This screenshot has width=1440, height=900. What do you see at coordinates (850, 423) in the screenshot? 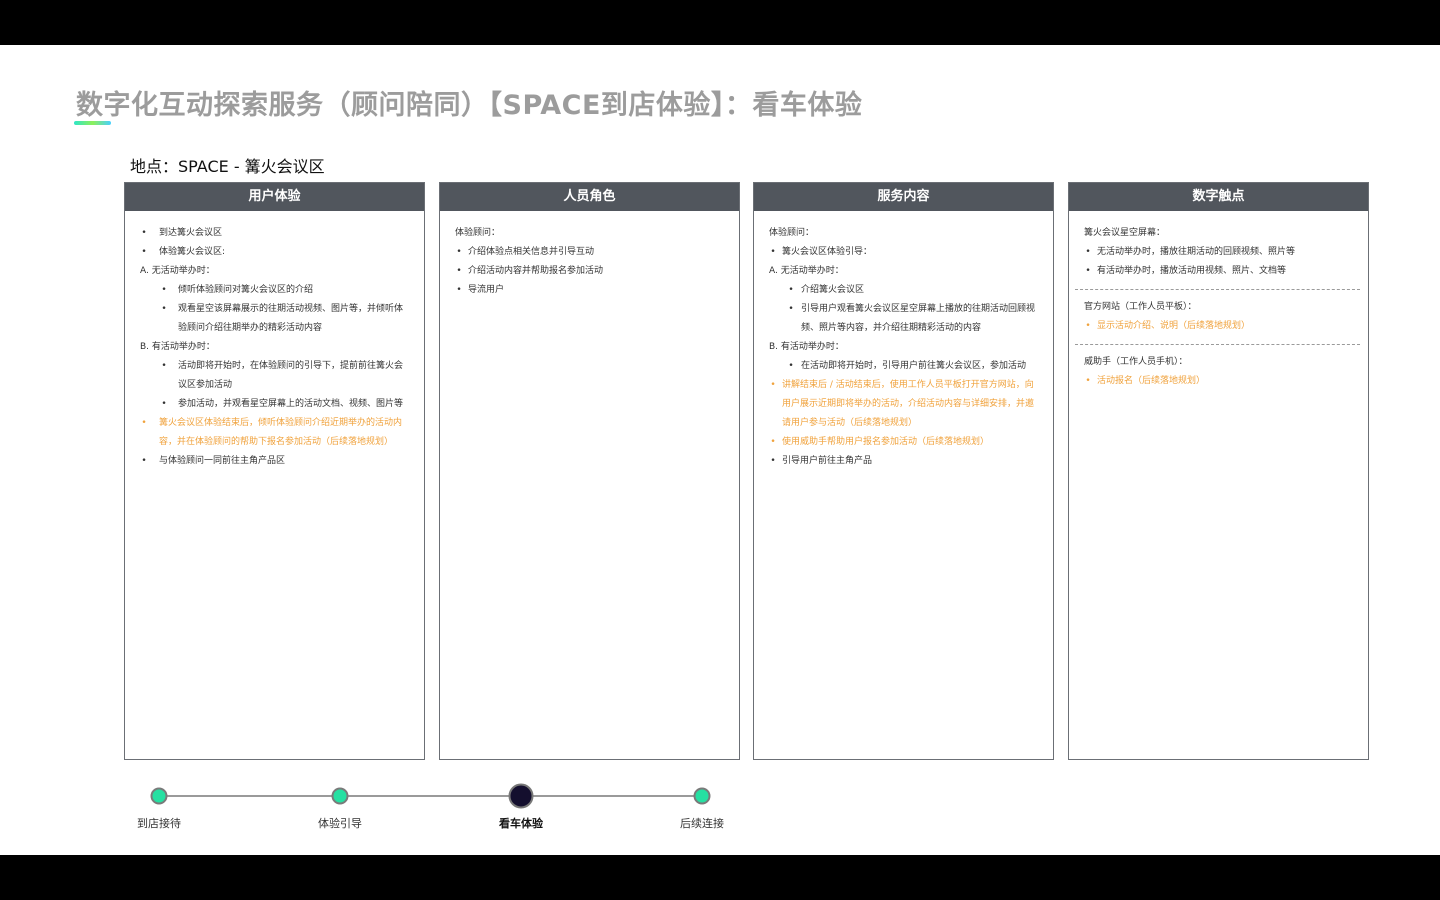
I see `list-item-planned: 请用户参与活动（后续落地规划）` at bounding box center [850, 423].